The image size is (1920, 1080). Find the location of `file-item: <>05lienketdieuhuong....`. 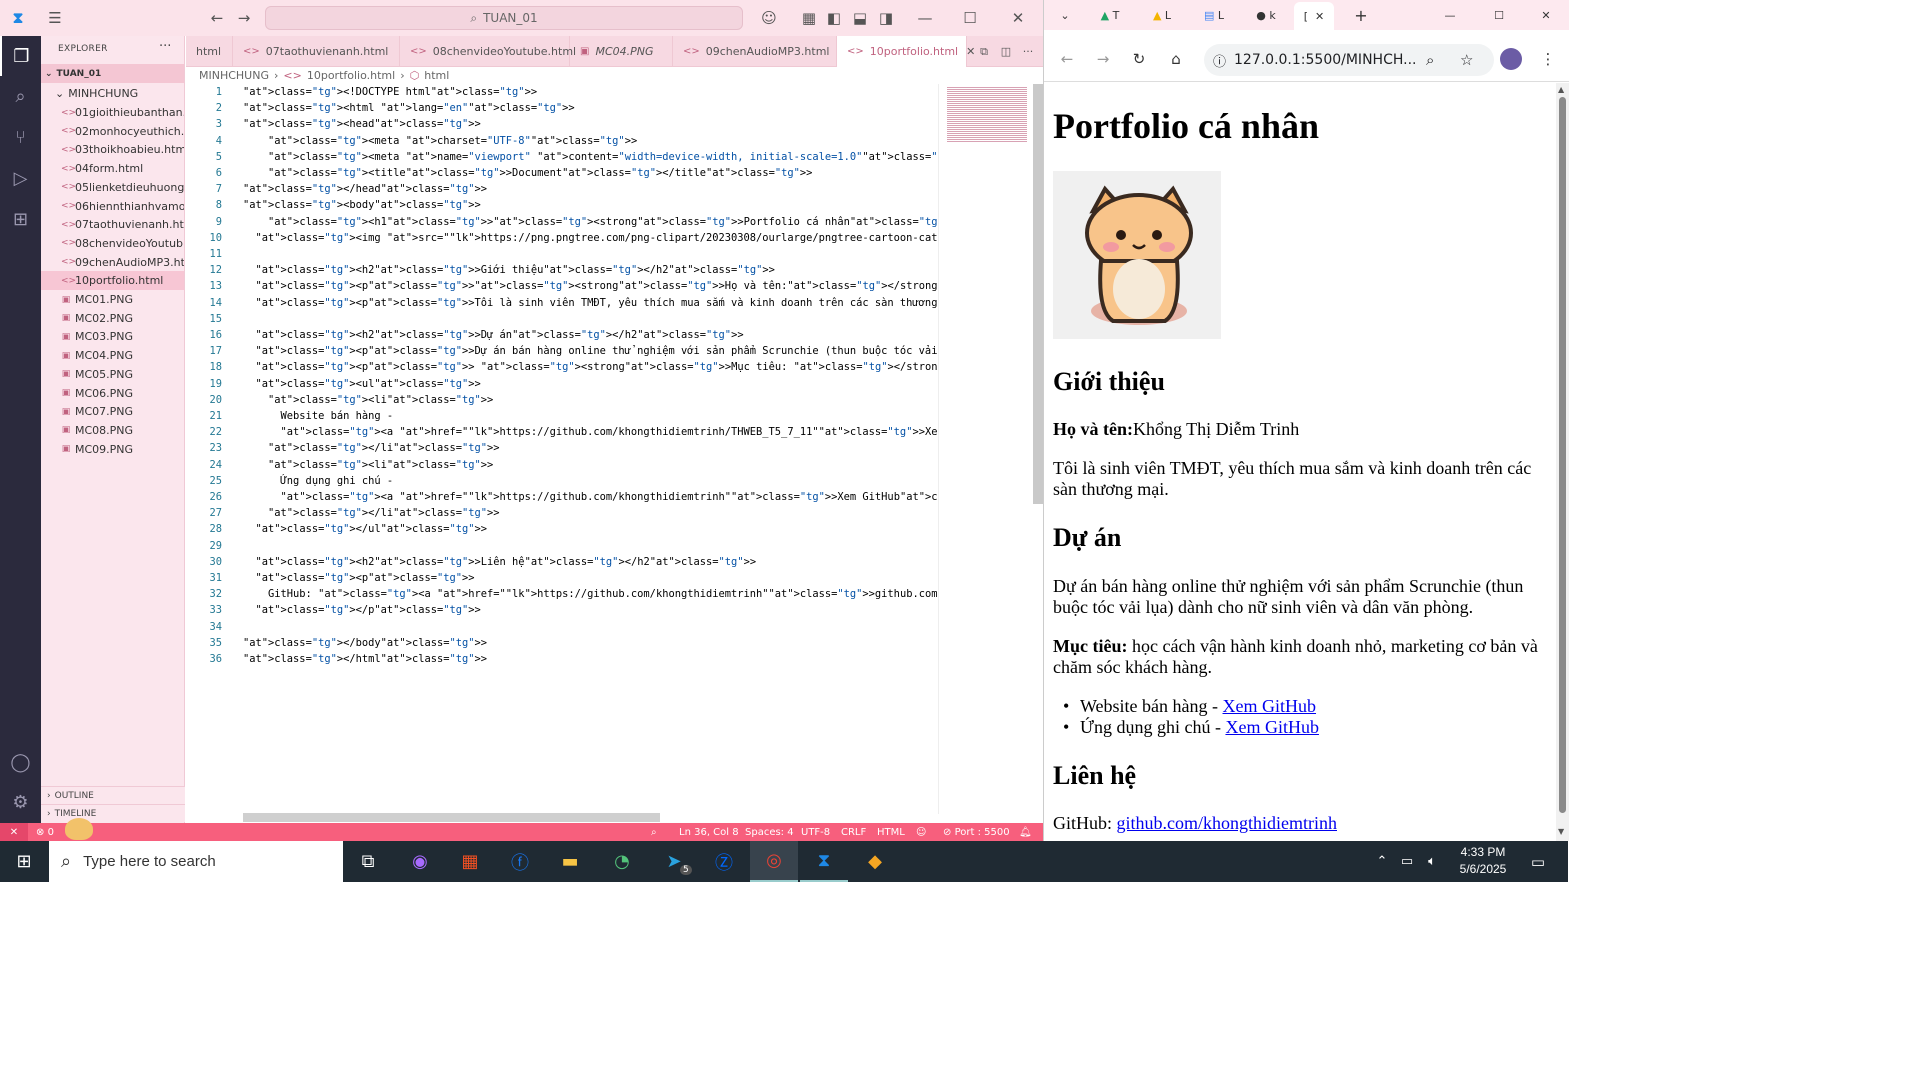

file-item: <>05lienketdieuhuong.... is located at coordinates (112, 187).